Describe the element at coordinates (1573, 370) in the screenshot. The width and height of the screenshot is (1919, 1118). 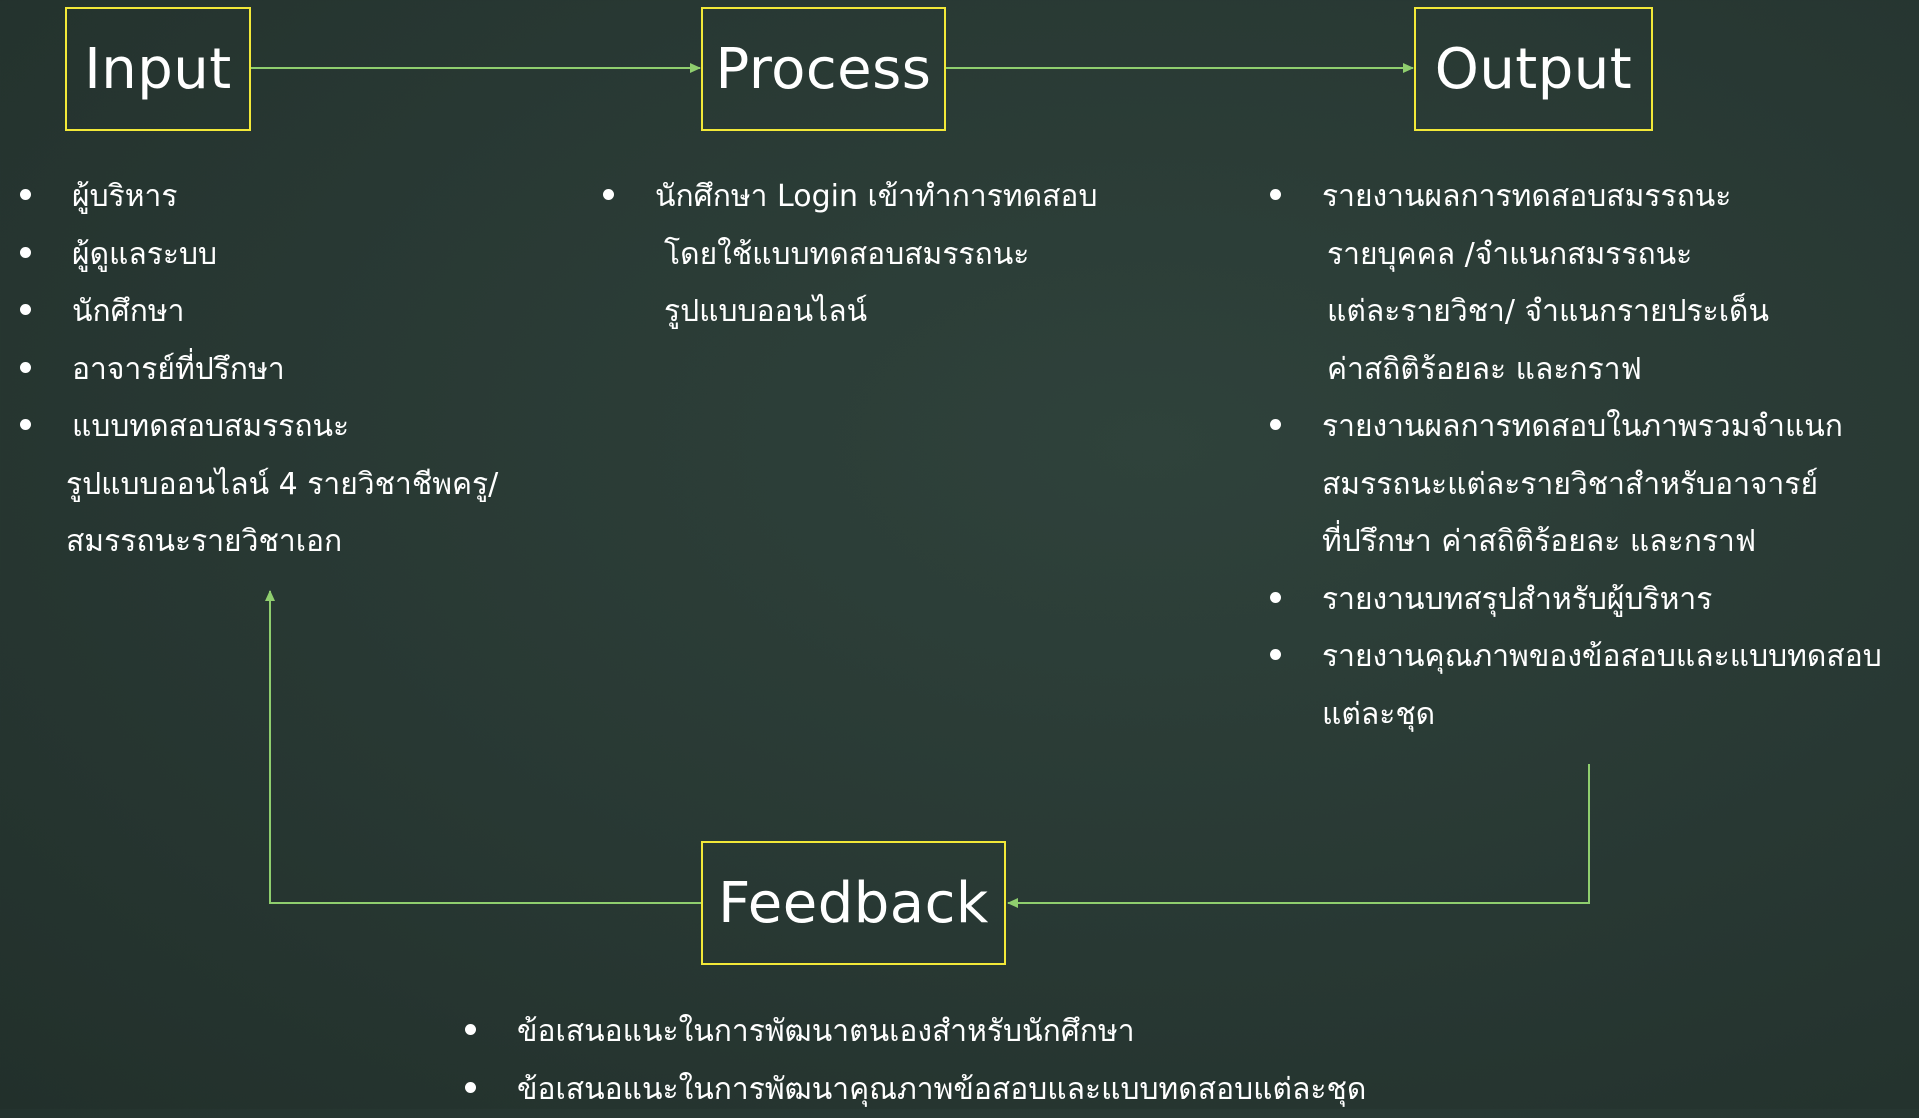
I see `output-item-individual-report-line4: ค่าสถิติร้อยละ และกราฟ` at that location.